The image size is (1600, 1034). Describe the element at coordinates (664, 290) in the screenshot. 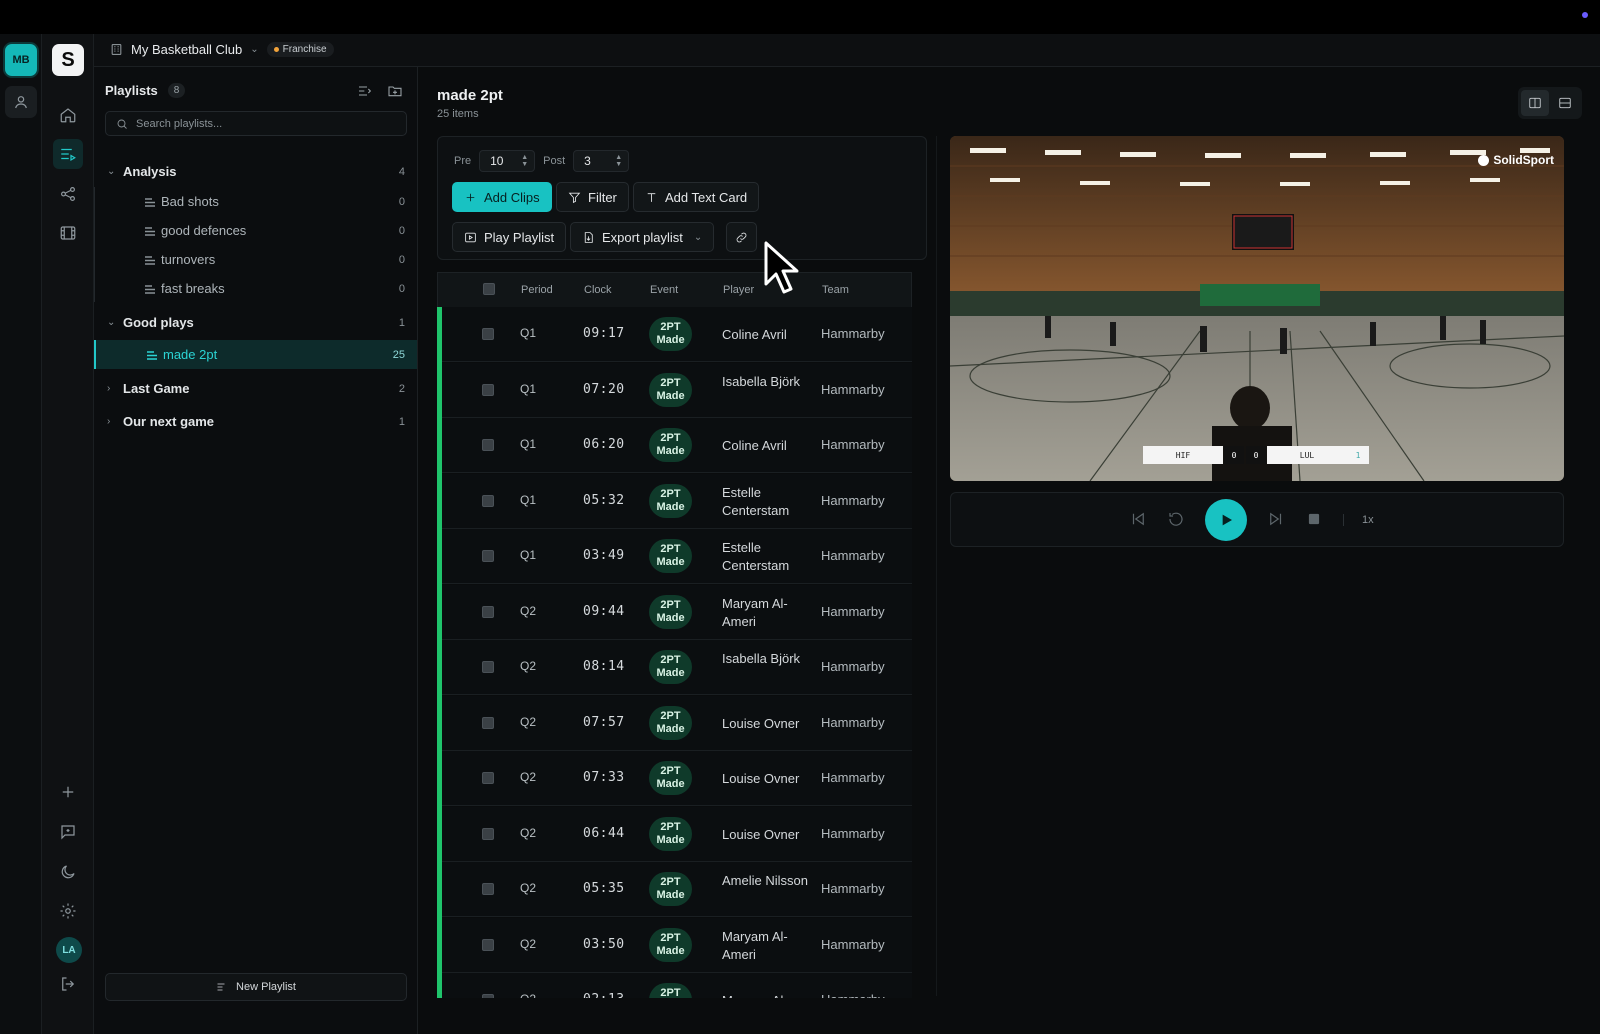

I see `column-header-event: Event` at that location.